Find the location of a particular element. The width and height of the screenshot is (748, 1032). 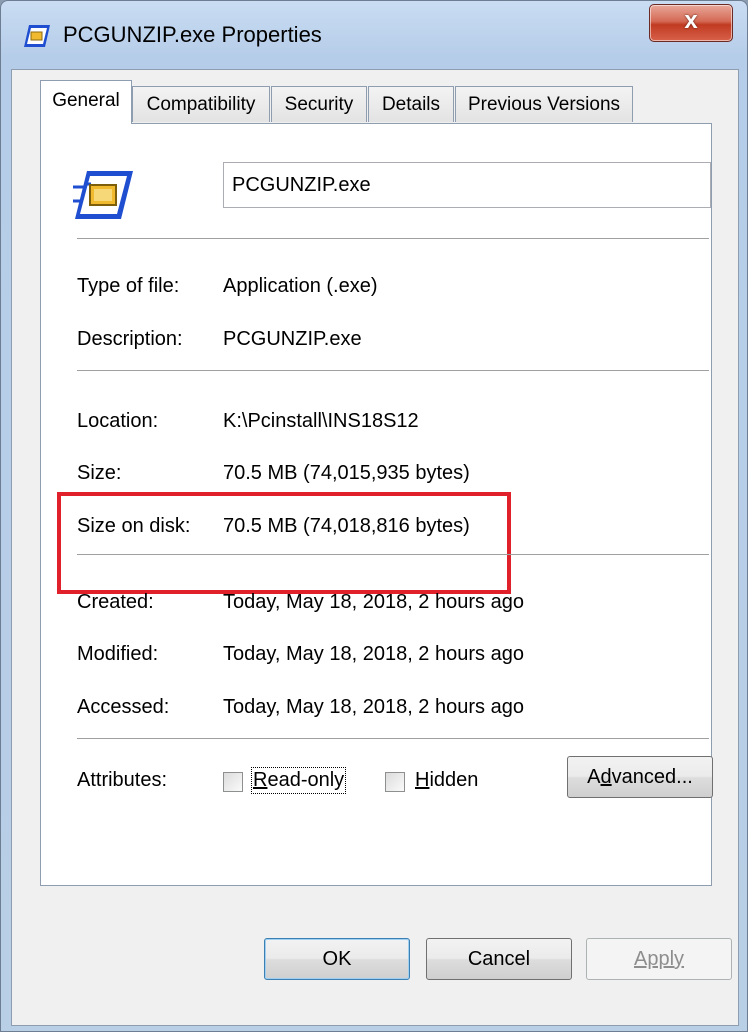

size-label: Size: is located at coordinates (99, 473).